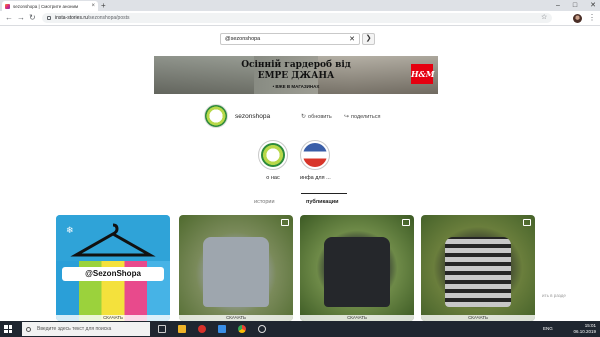 The width and height of the screenshot is (600, 337). I want to click on share-button: ↪ поделиться, so click(362, 117).